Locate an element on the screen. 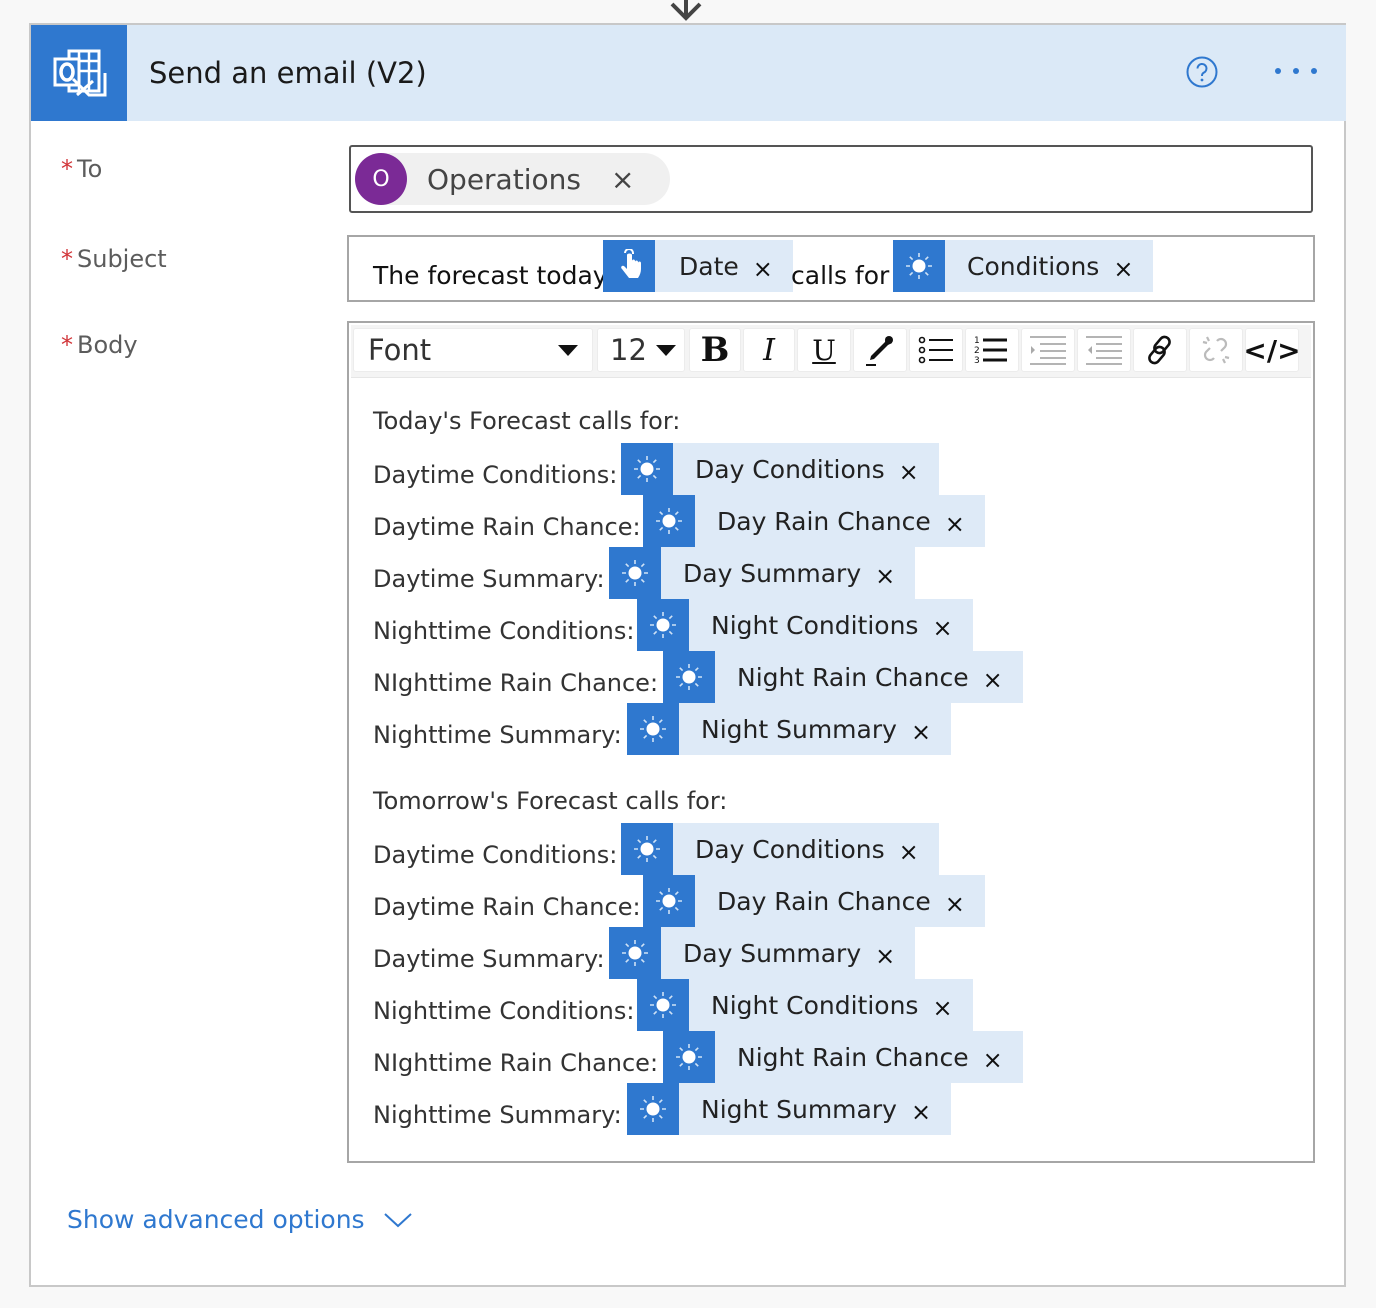 Image resolution: width=1376 pixels, height=1308 pixels. action-header: Send an email (V2) is located at coordinates (688, 73).